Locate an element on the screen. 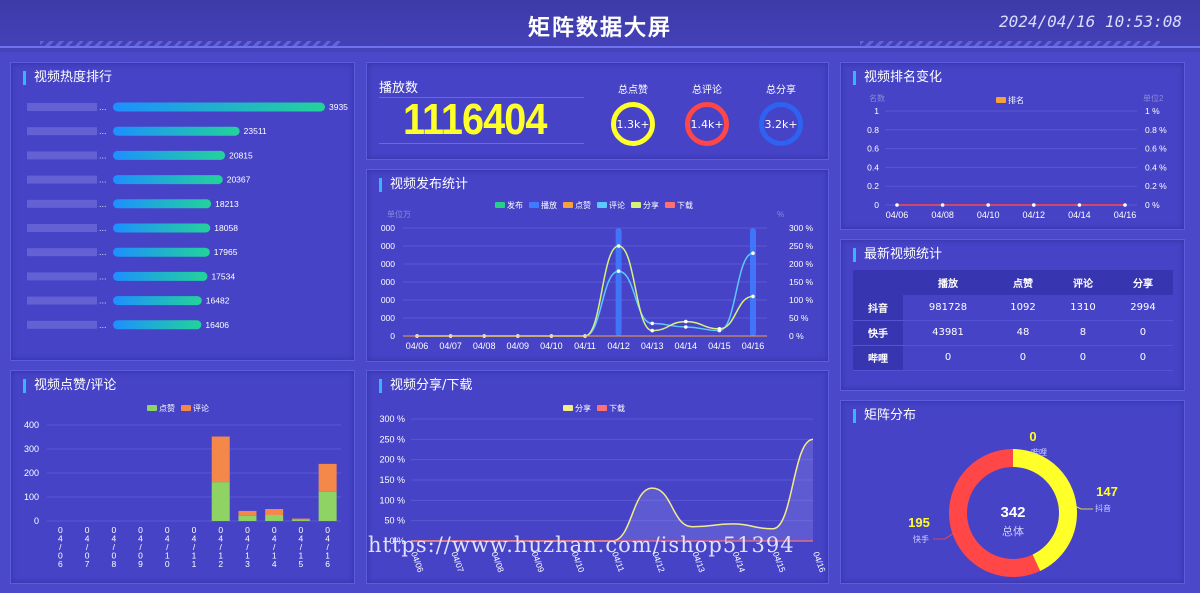  hot-bar-value: 17965 is located at coordinates (226, 252).